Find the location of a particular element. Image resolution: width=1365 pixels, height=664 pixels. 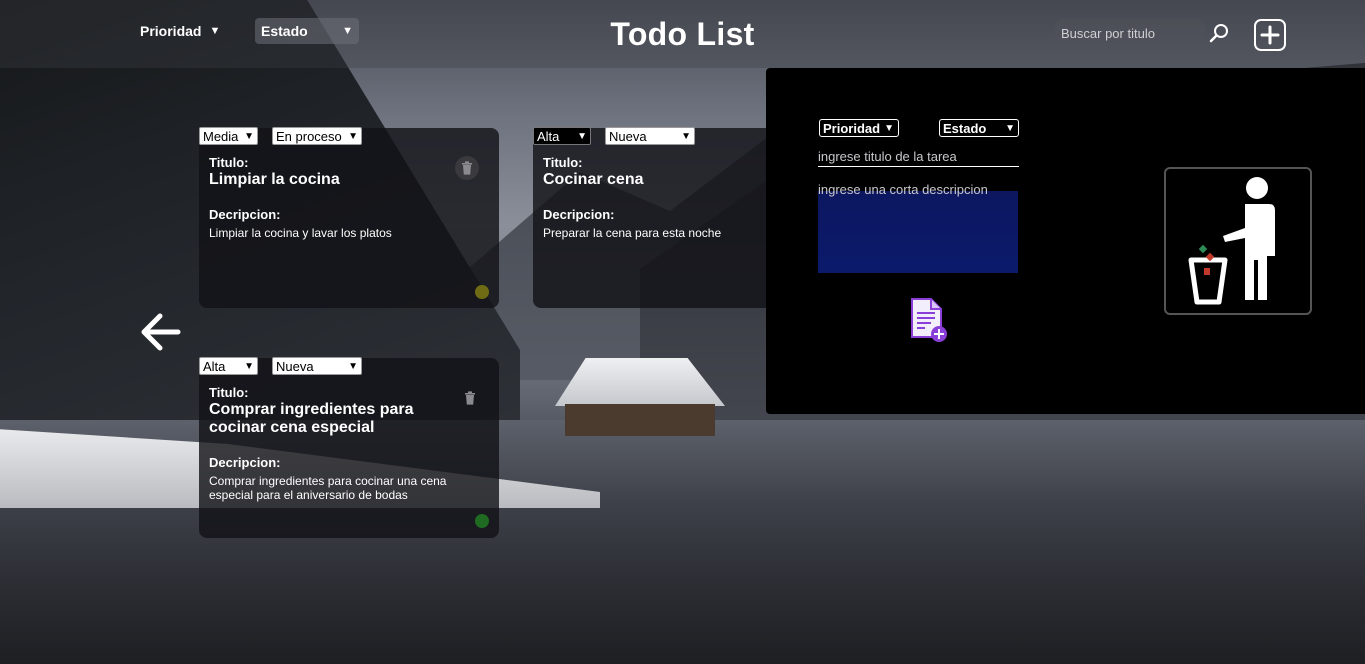

new-task-priority-select: Prioridad ▼ is located at coordinates (859, 128).